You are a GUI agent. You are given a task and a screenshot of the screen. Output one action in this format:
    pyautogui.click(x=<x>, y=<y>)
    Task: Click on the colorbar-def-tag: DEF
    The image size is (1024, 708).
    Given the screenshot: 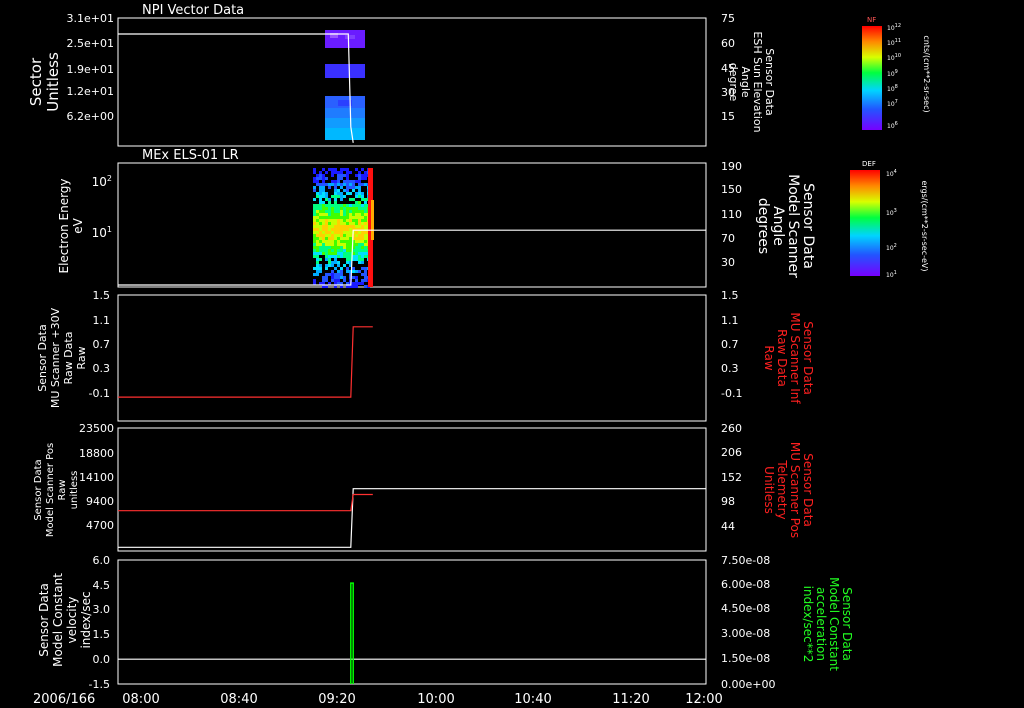 What is the action you would take?
    pyautogui.click(x=869, y=164)
    